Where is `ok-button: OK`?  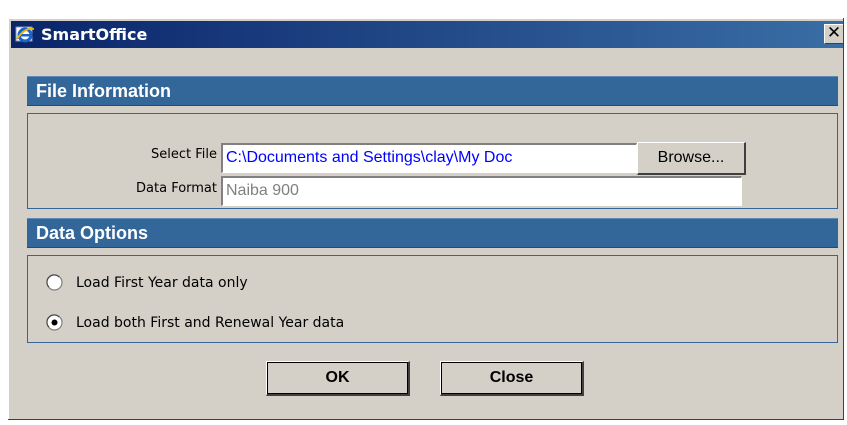
ok-button: OK is located at coordinates (338, 378).